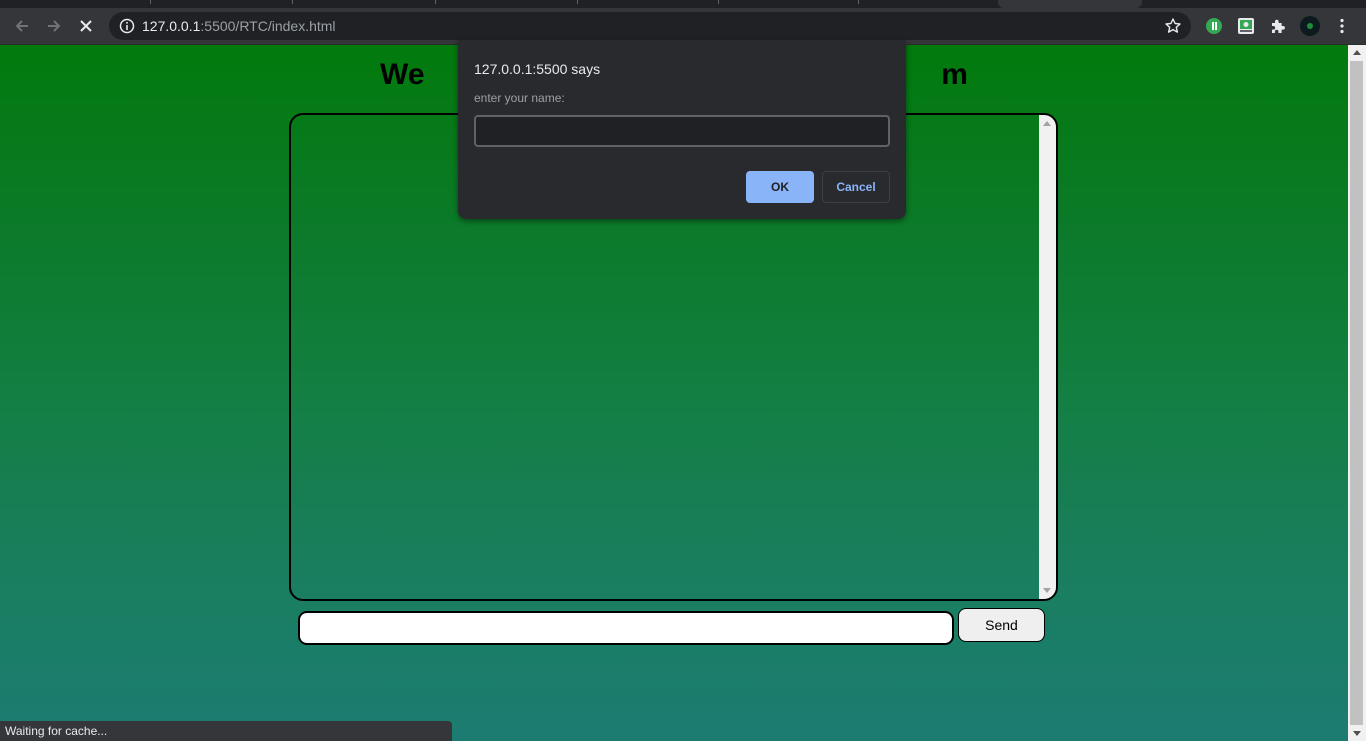  I want to click on back-arrow-icon, so click(21, 26).